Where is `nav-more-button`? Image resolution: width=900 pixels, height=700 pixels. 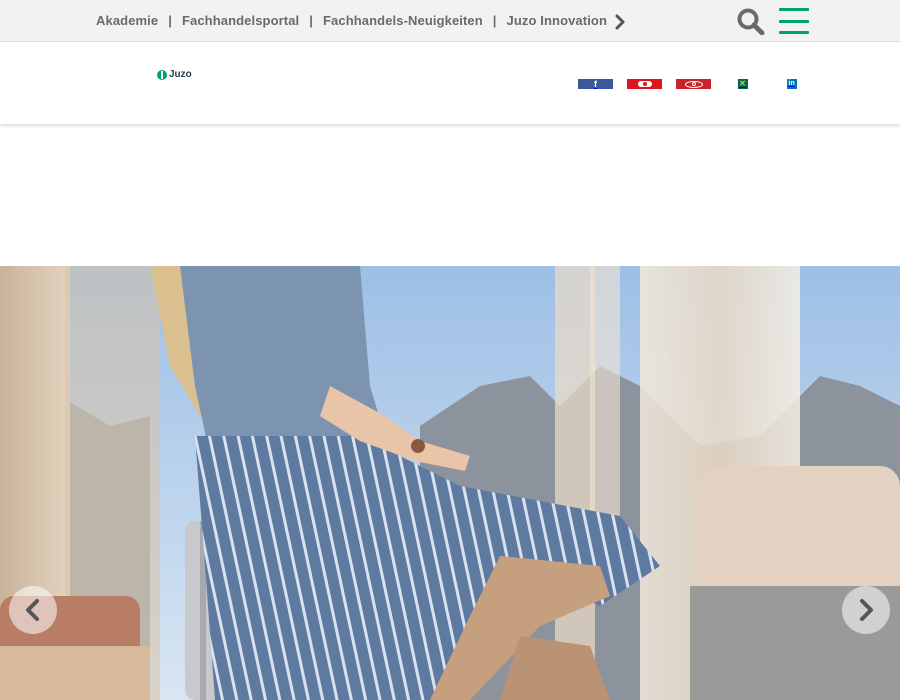 nav-more-button is located at coordinates (620, 22).